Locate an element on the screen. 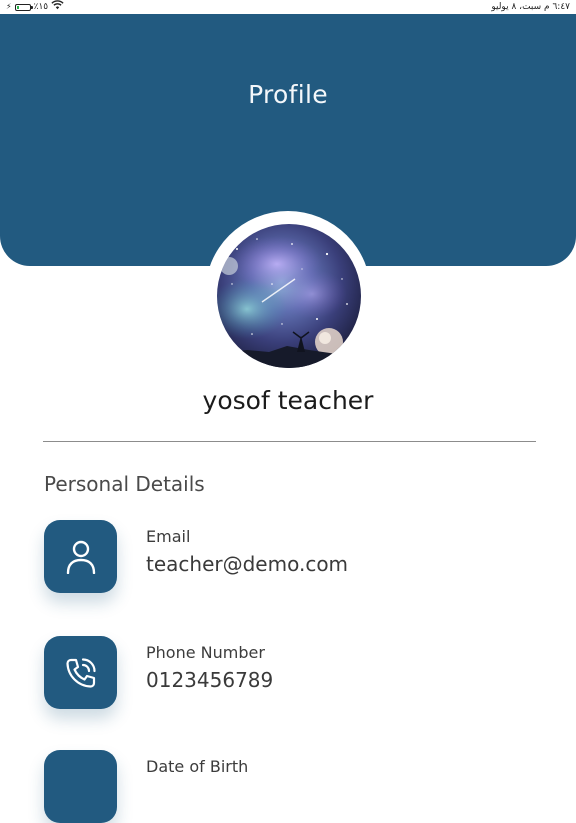 This screenshot has width=576, height=823. detail-value-email: teacher@demo.com is located at coordinates (247, 564).